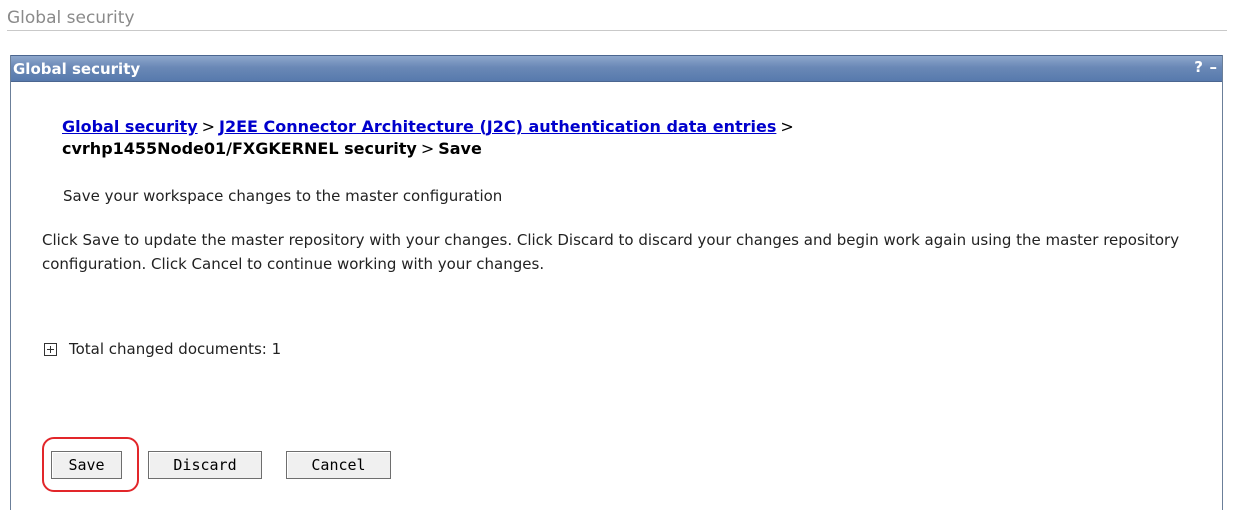  Describe the element at coordinates (616, 68) in the screenshot. I see `portlet-titlebar: Global security ? –` at that location.